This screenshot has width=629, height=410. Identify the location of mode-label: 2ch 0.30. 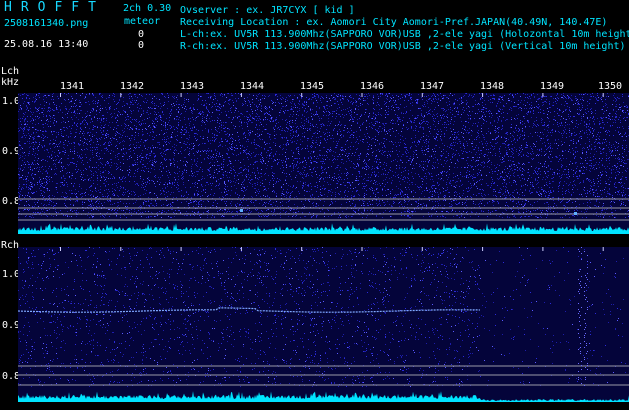
(147, 8).